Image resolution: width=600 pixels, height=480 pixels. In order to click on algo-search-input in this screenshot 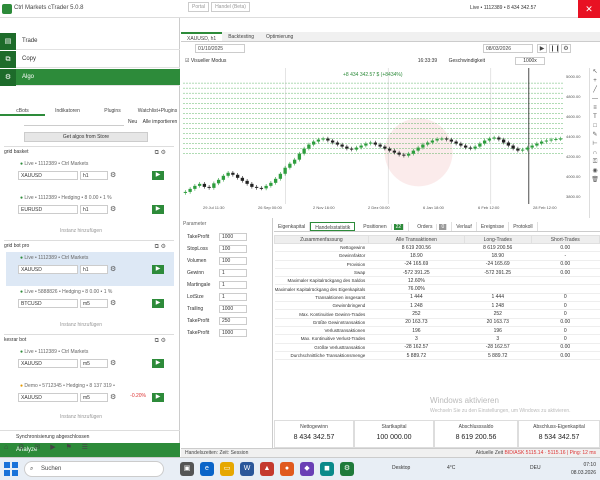, I will do `click(74, 122)`.